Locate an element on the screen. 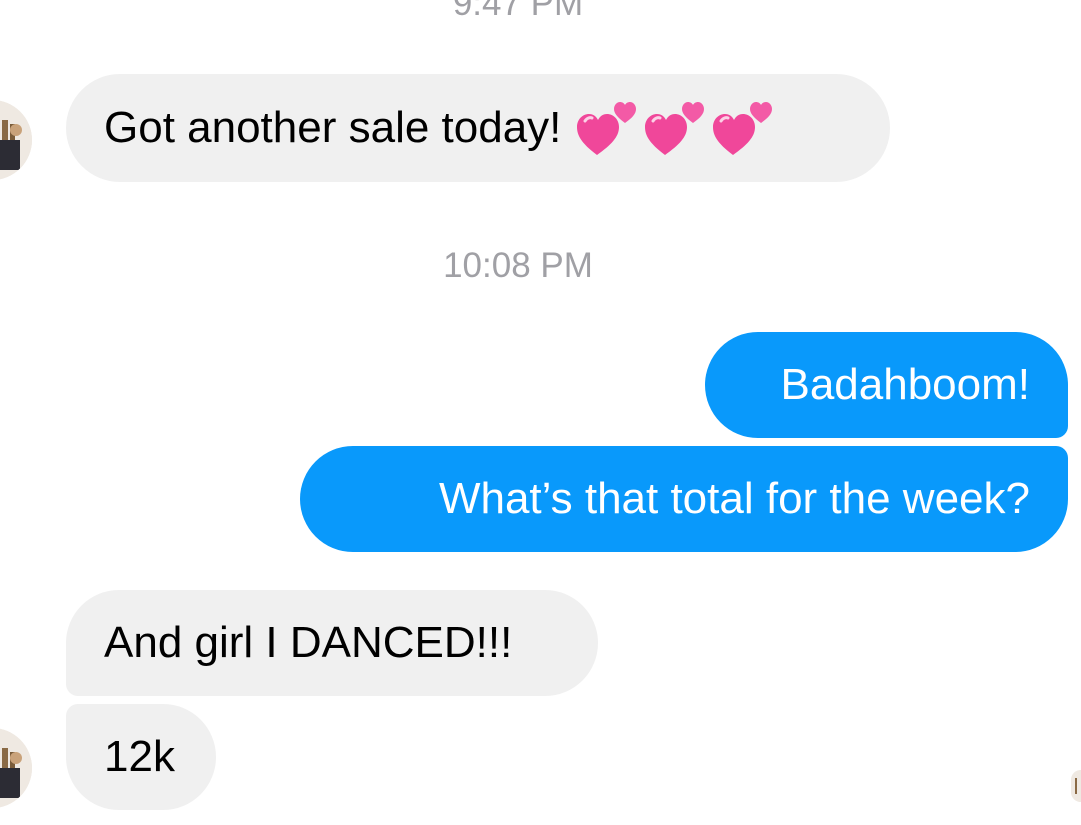 The width and height of the screenshot is (1081, 825). message-text: And girl I DANCED!!! is located at coordinates (308, 642).